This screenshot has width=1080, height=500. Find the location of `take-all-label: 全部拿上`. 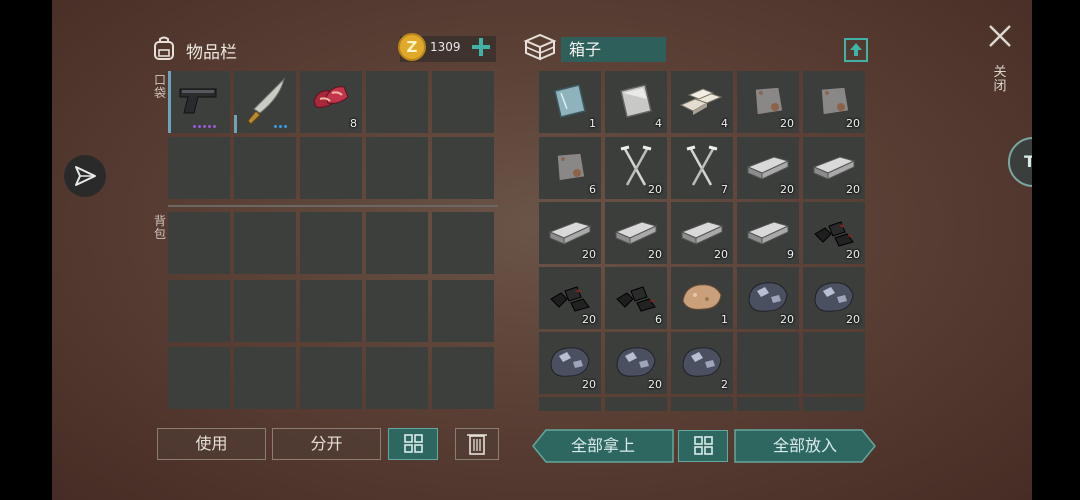

take-all-label: 全部拿上 is located at coordinates (602, 445).